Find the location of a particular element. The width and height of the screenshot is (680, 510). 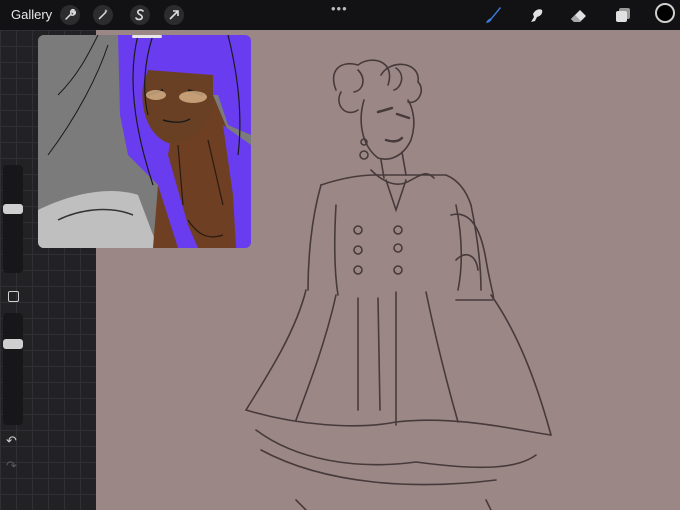

opacity-slider is located at coordinates (13, 369).